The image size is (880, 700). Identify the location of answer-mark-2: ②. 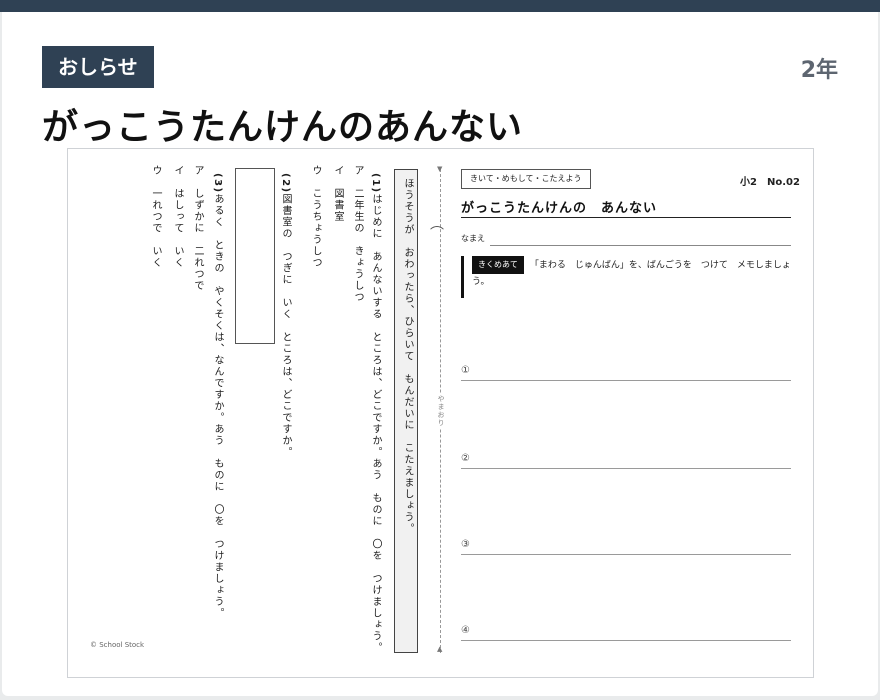
(465, 458).